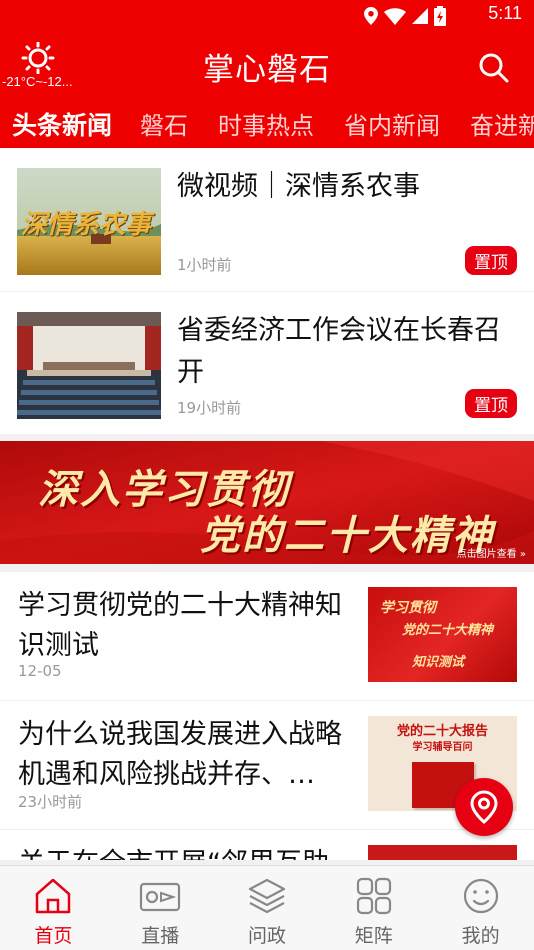  What do you see at coordinates (339, 351) in the screenshot?
I see `article-title: 省委经济工作会议在长春召开` at bounding box center [339, 351].